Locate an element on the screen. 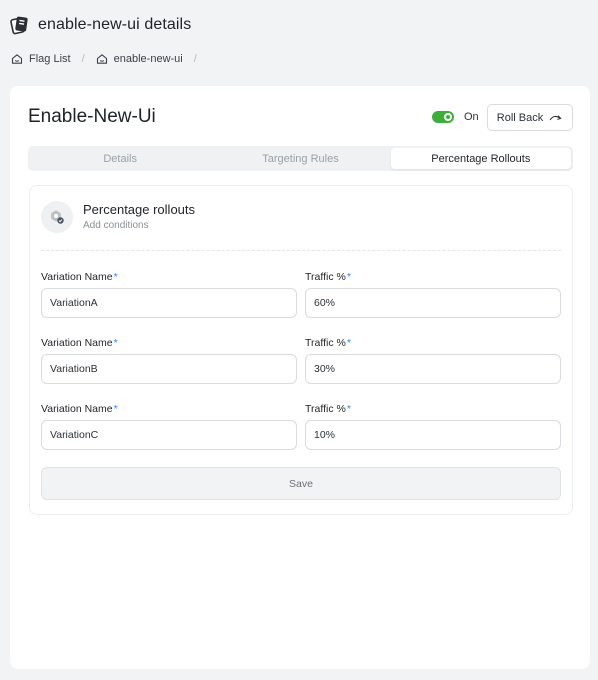 The height and width of the screenshot is (680, 598). tab-percentage-rollouts: Percentage Rollouts is located at coordinates (480, 158).